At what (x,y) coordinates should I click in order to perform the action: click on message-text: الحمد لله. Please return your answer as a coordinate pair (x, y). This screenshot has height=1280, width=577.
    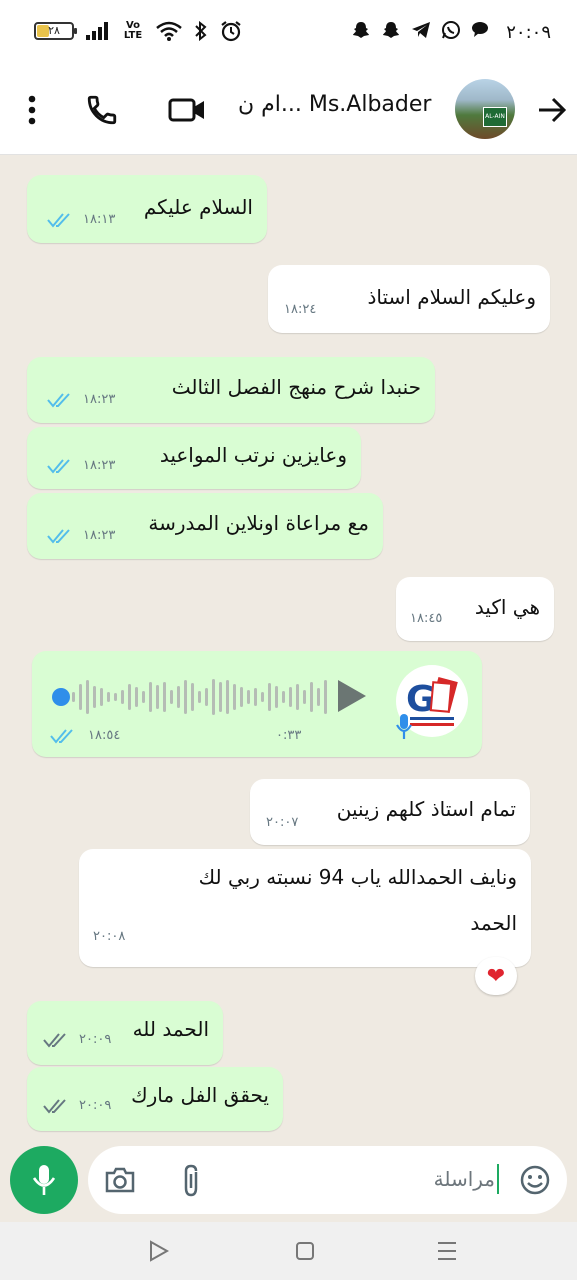
    Looking at the image, I should click on (170, 1029).